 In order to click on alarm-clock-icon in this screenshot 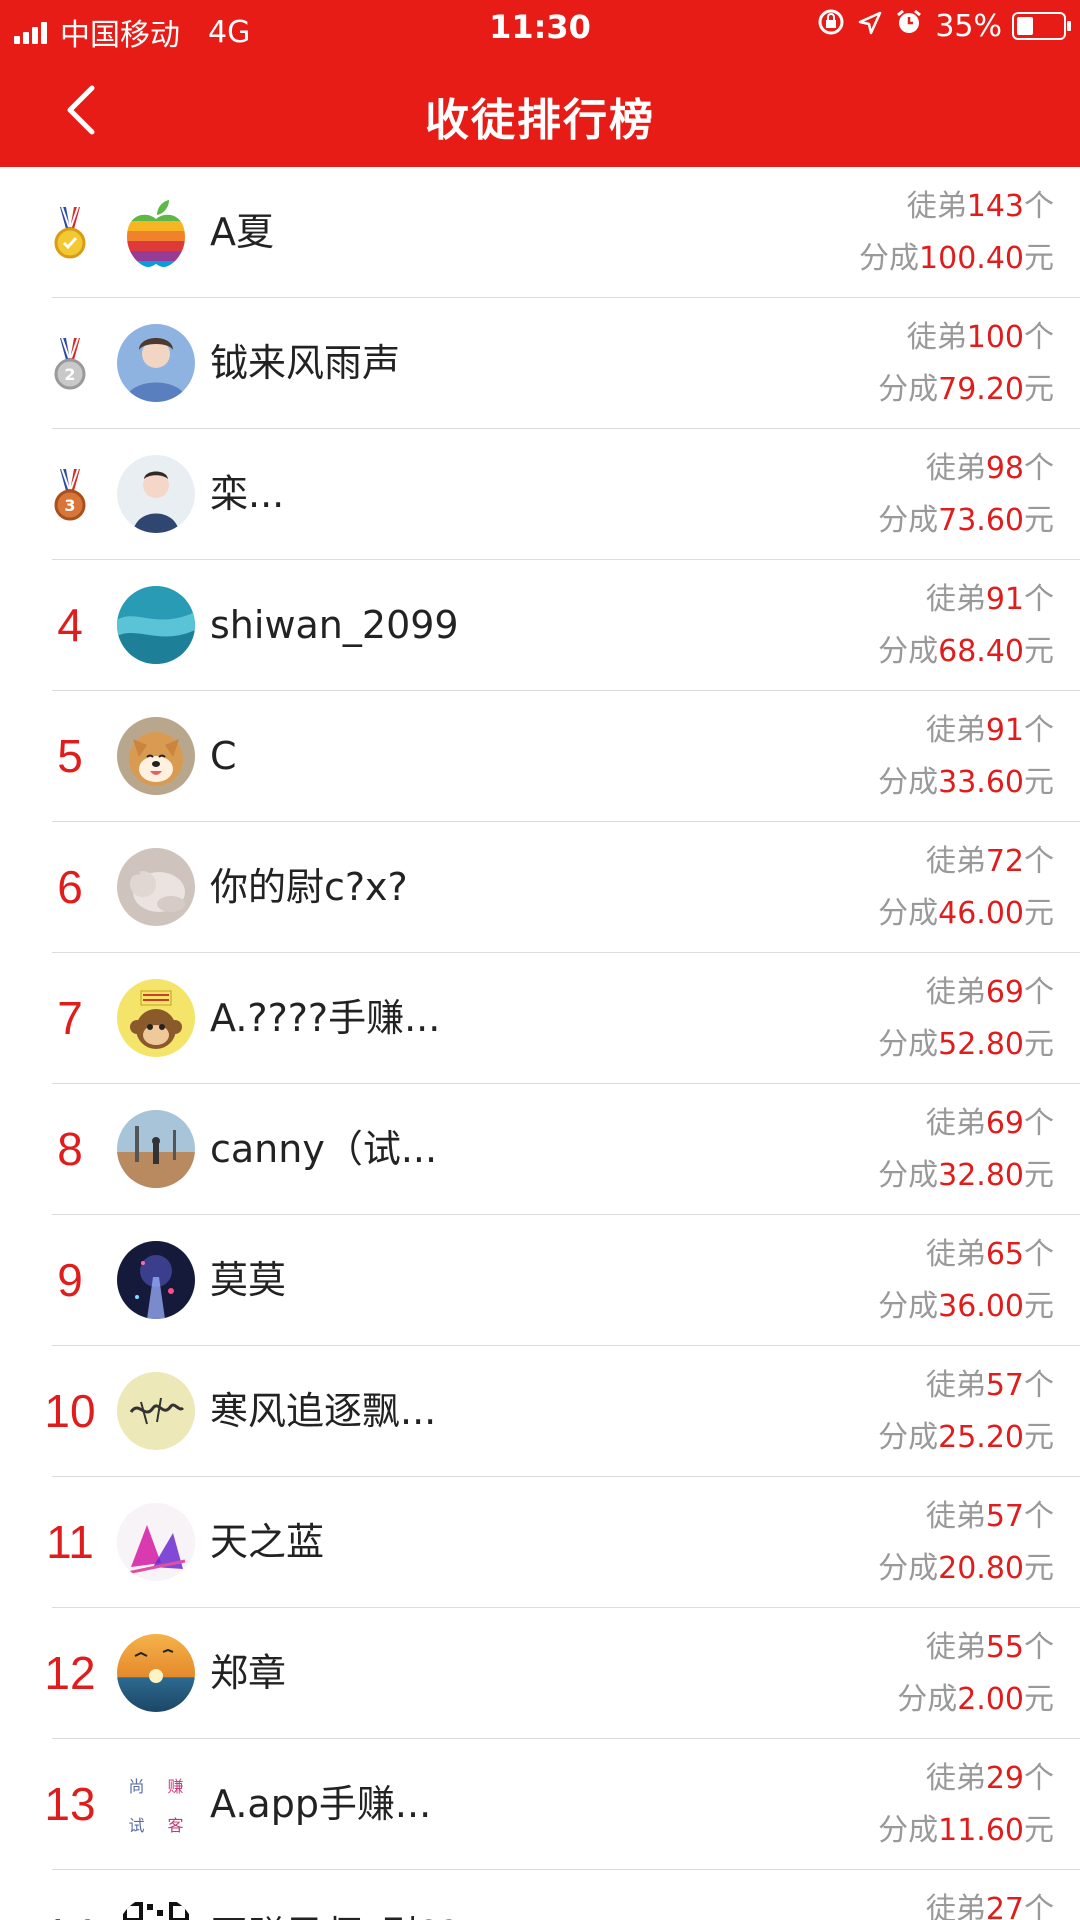, I will do `click(909, 26)`.